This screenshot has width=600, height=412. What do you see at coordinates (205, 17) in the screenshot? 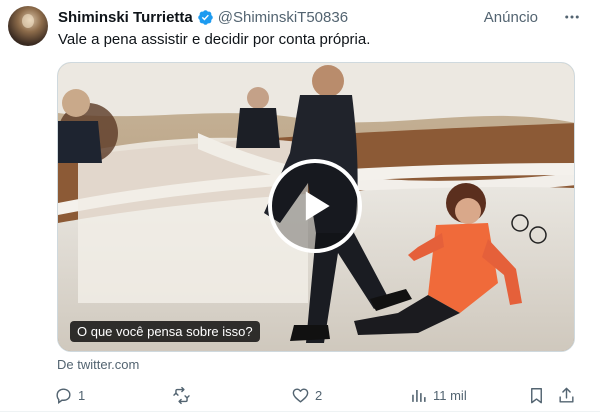
I see `verified-badge-icon` at bounding box center [205, 17].